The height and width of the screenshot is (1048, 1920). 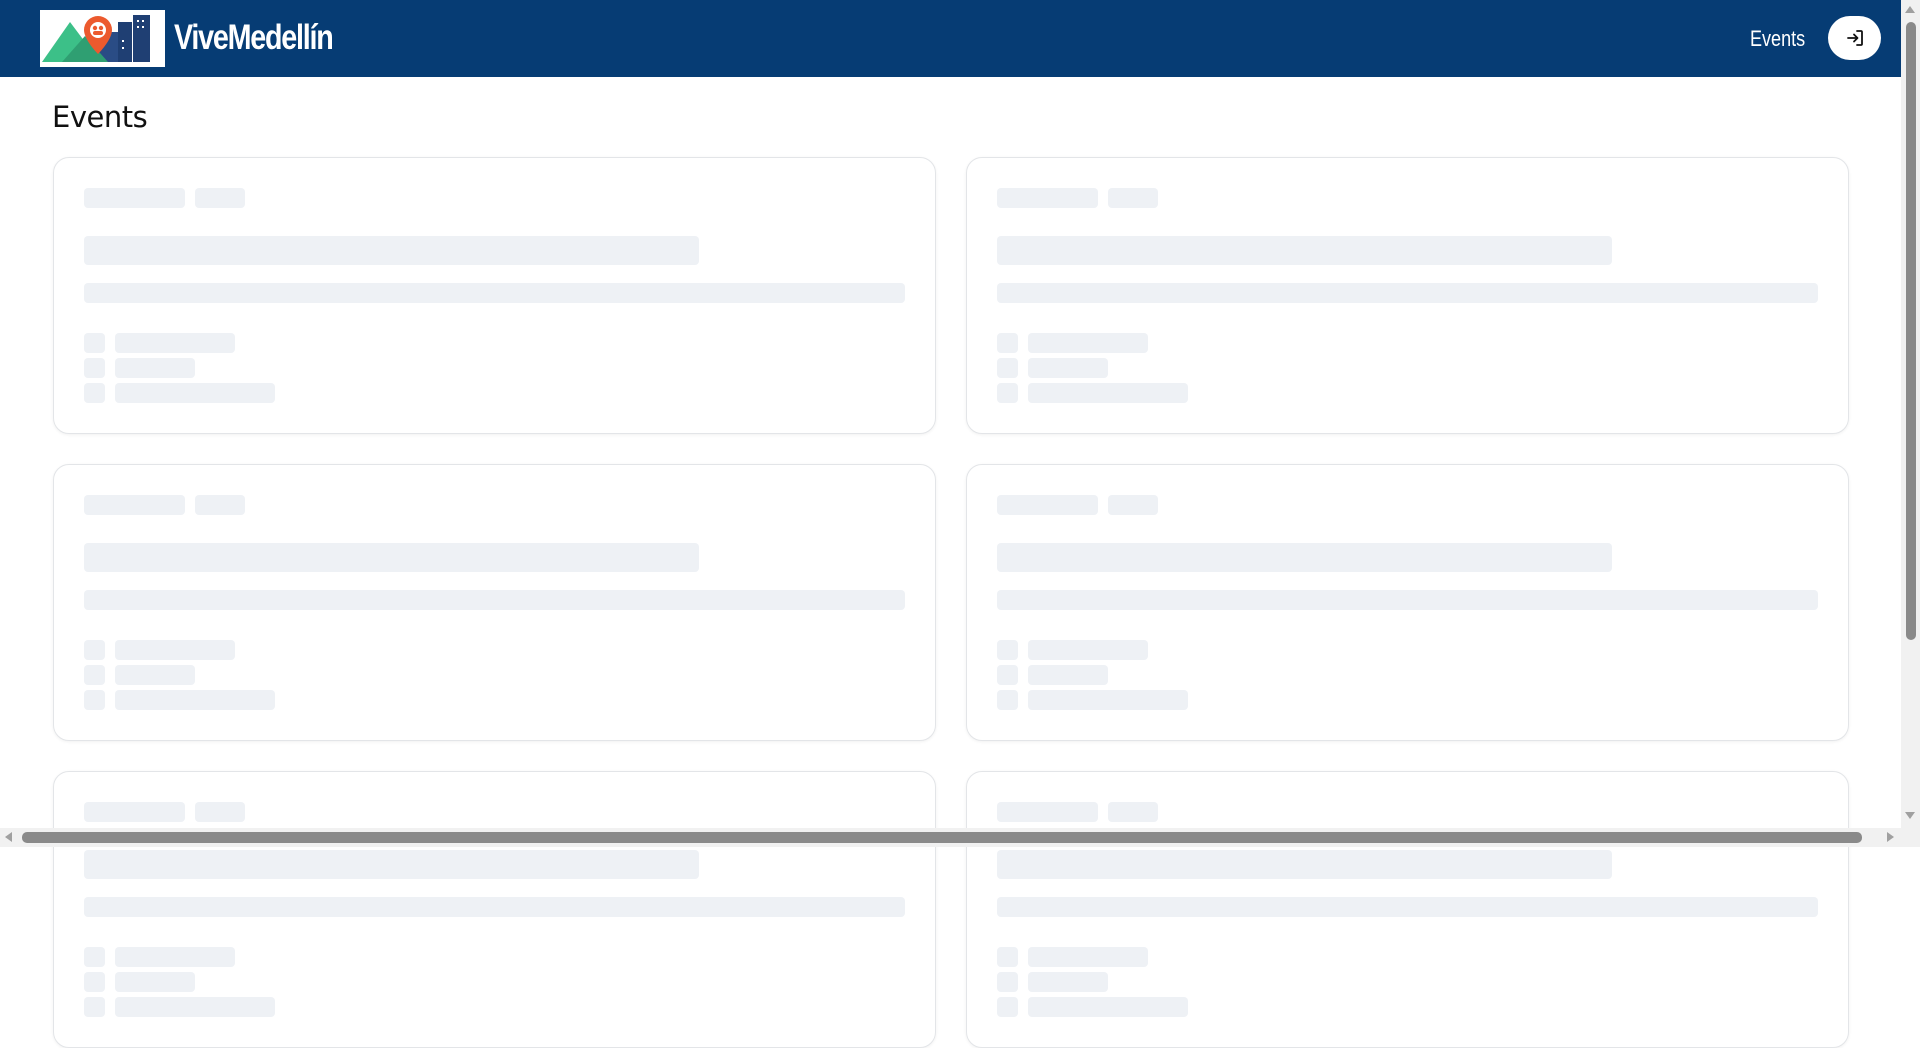 I want to click on scroll-up-arrow-icon, so click(x=1910, y=9).